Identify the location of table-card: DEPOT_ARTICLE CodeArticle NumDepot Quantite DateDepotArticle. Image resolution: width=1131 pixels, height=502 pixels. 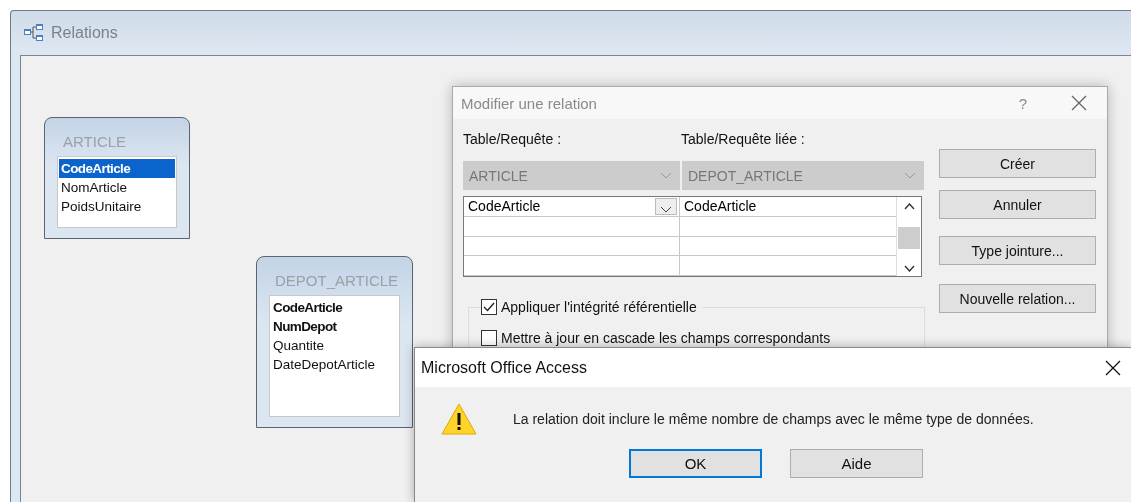
(334, 342).